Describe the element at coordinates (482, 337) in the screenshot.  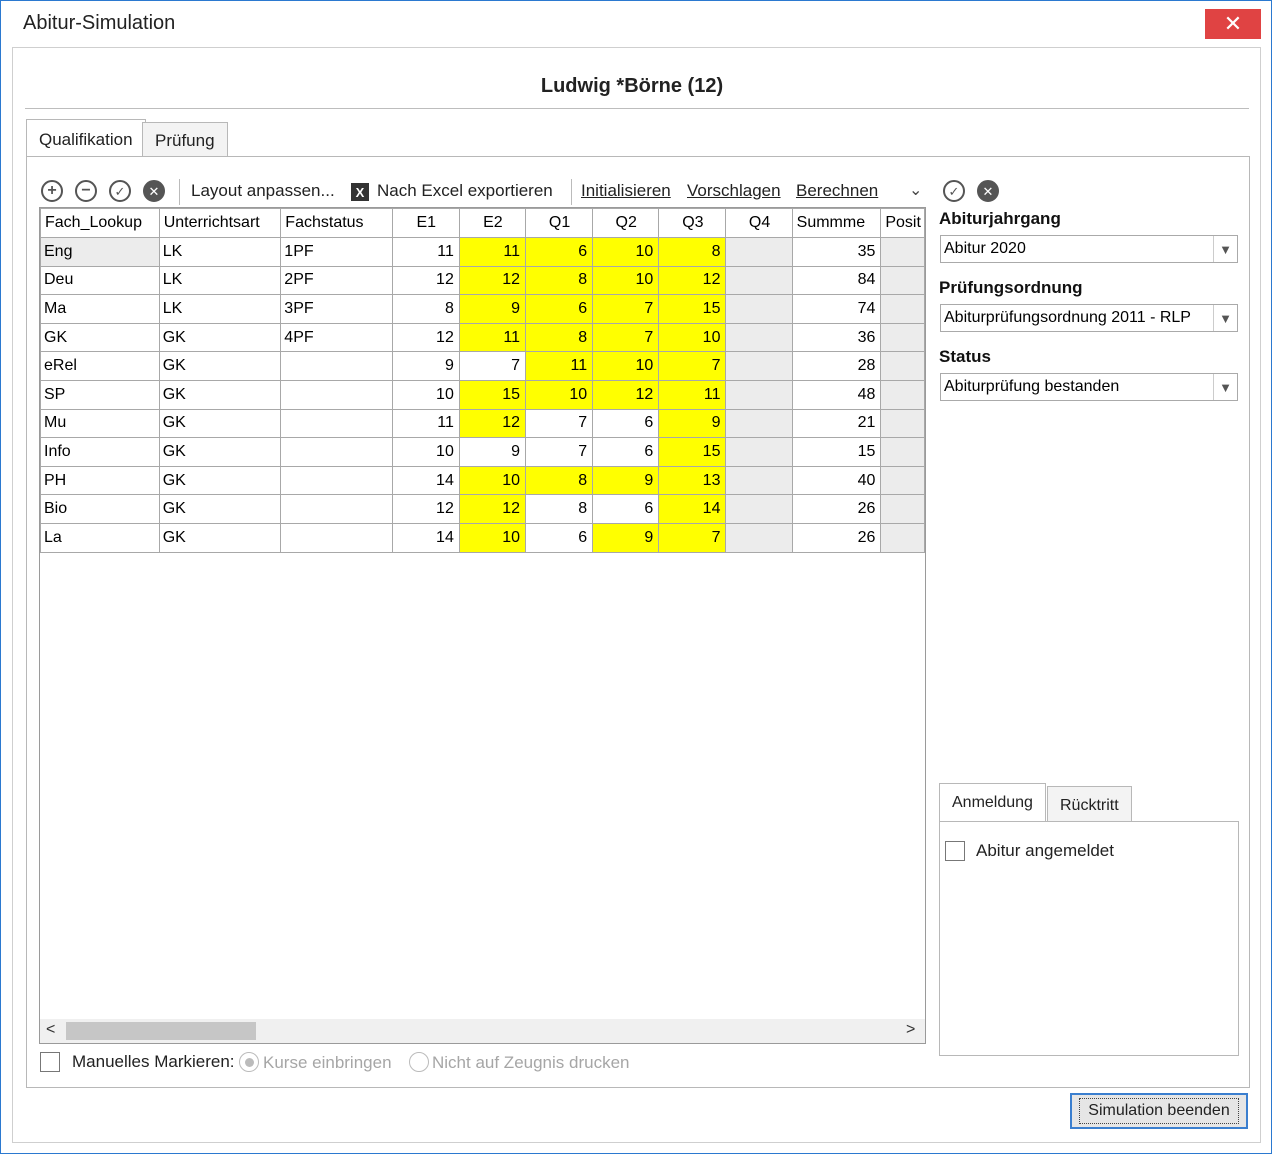
I see `table-row: GK GK 4PF 12 11 8 7 10 36` at that location.